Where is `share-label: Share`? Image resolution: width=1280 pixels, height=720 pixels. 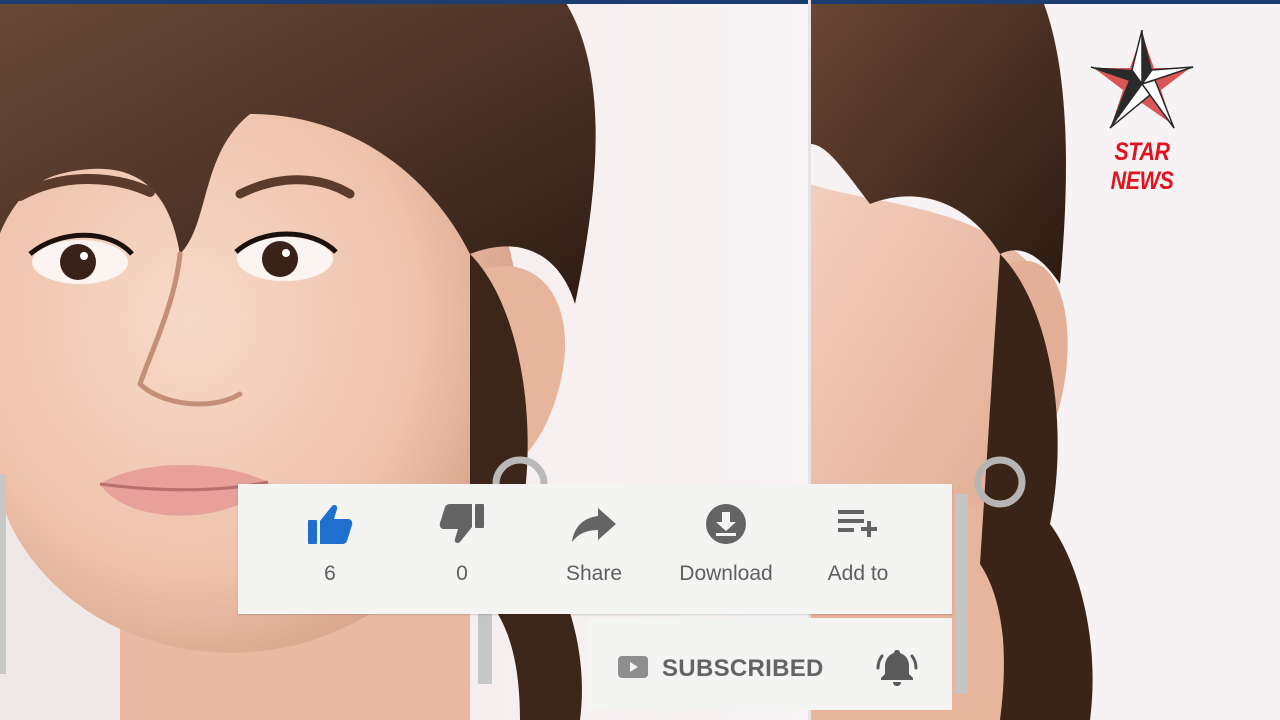 share-label: Share is located at coordinates (594, 573).